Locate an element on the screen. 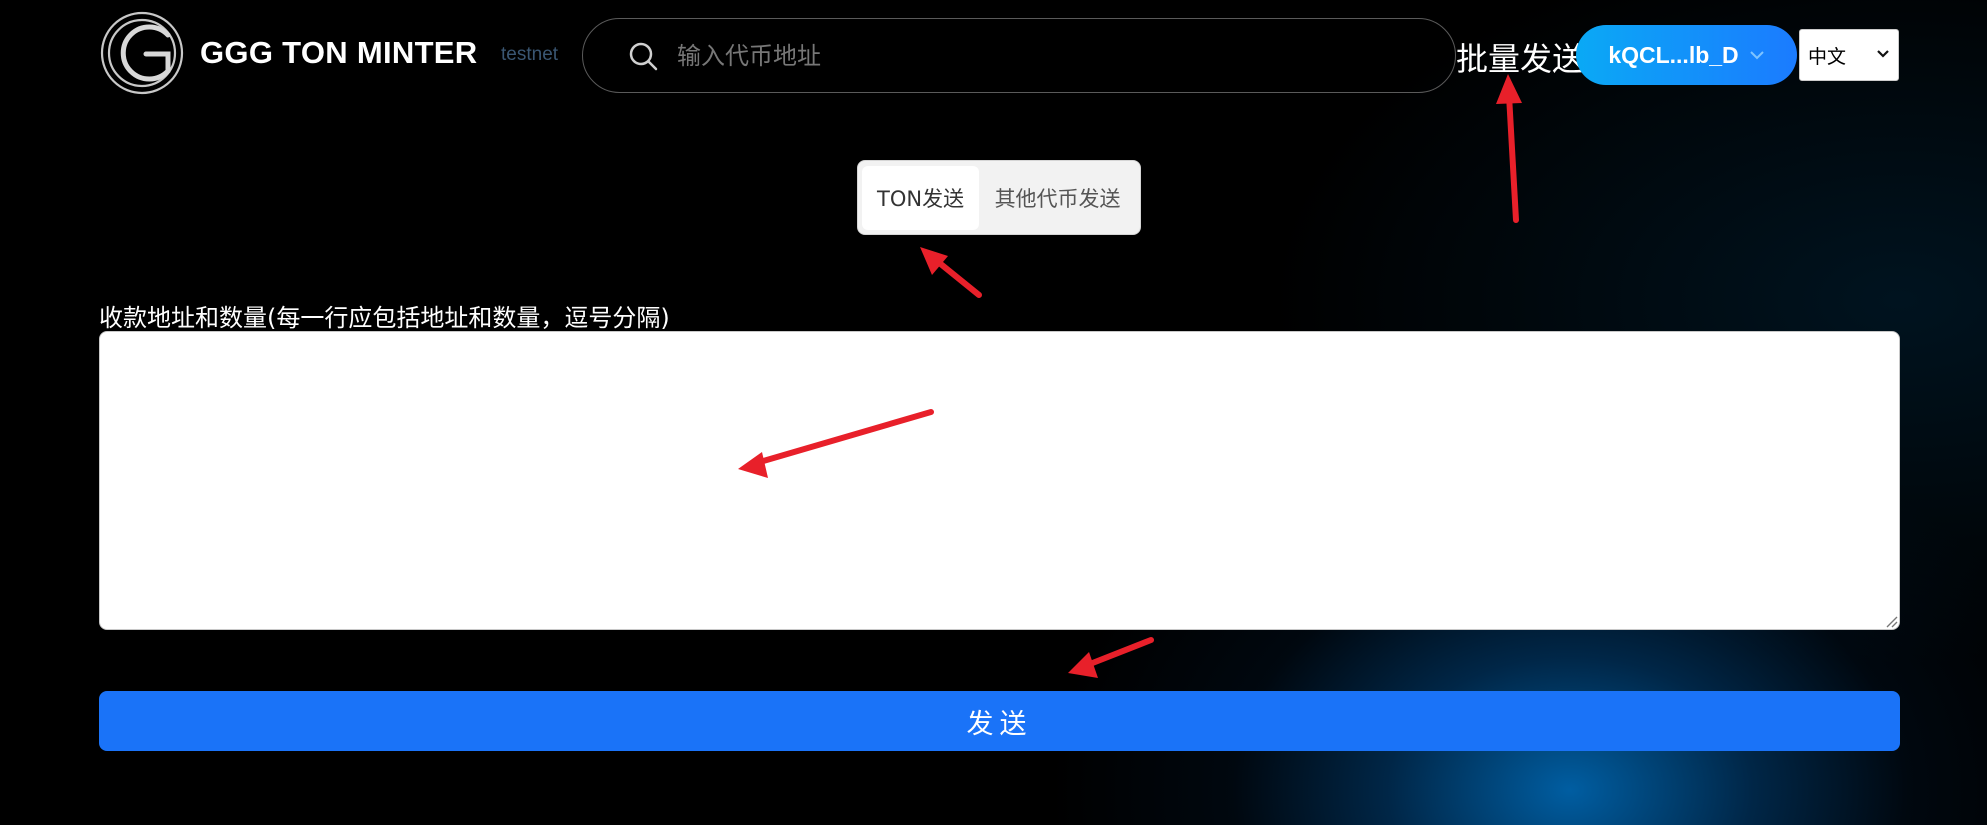  caret-down-icon is located at coordinates (1883, 54).